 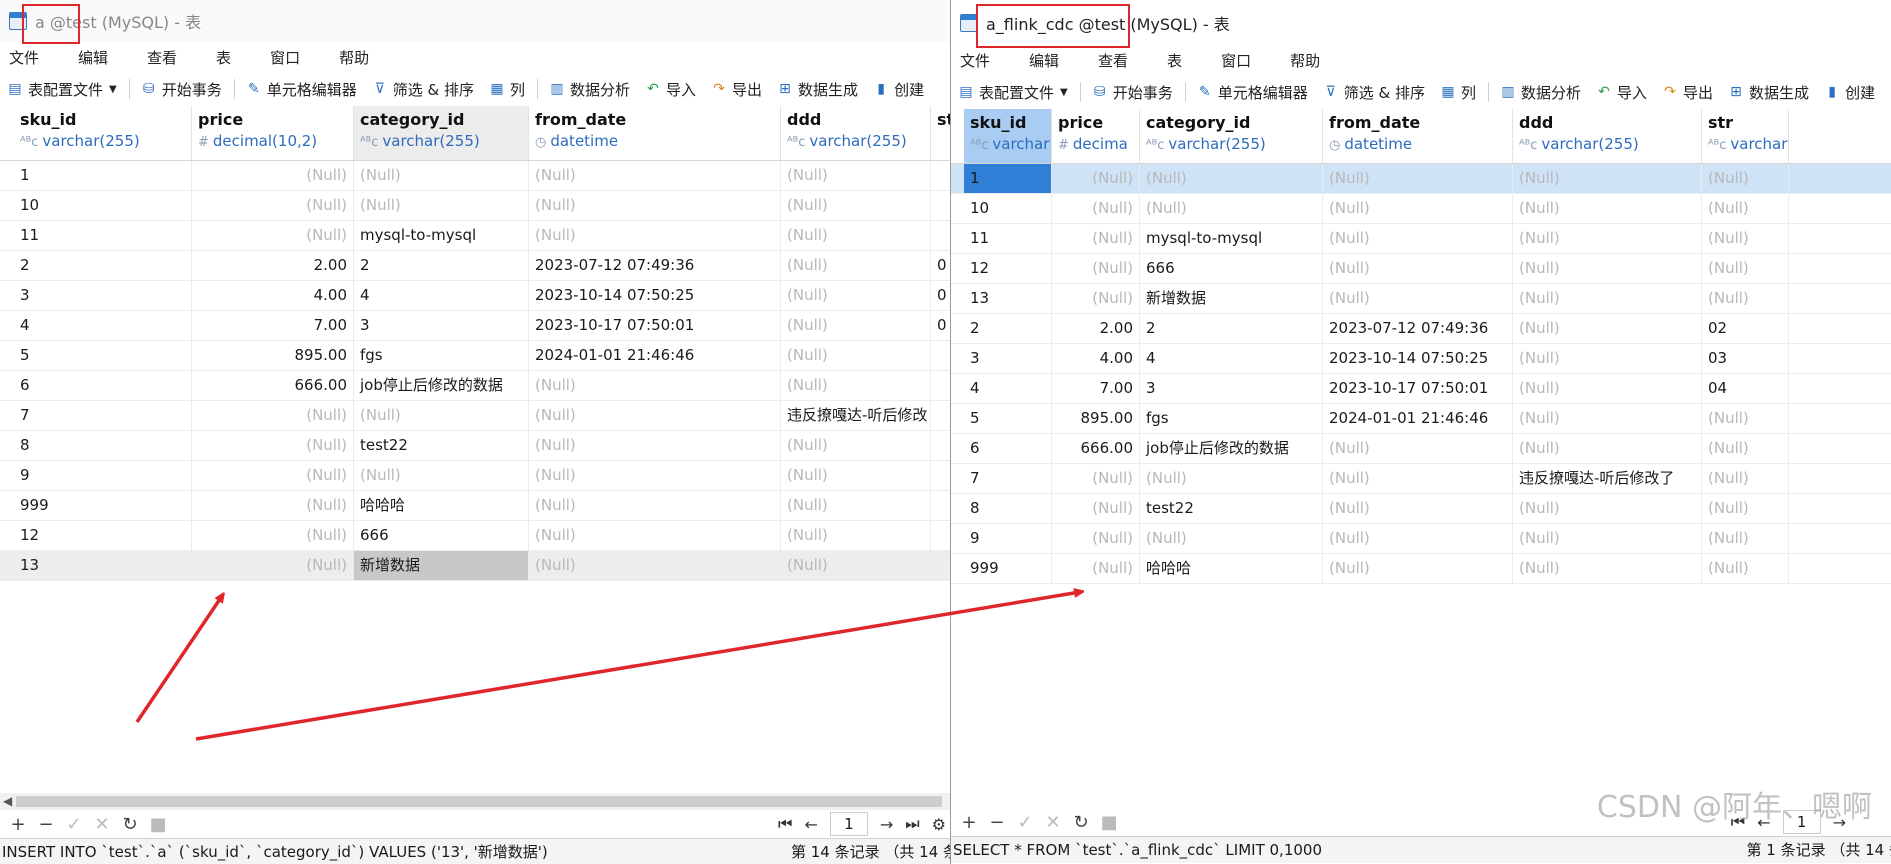 I want to click on table-cell: 10, so click(x=103, y=205).